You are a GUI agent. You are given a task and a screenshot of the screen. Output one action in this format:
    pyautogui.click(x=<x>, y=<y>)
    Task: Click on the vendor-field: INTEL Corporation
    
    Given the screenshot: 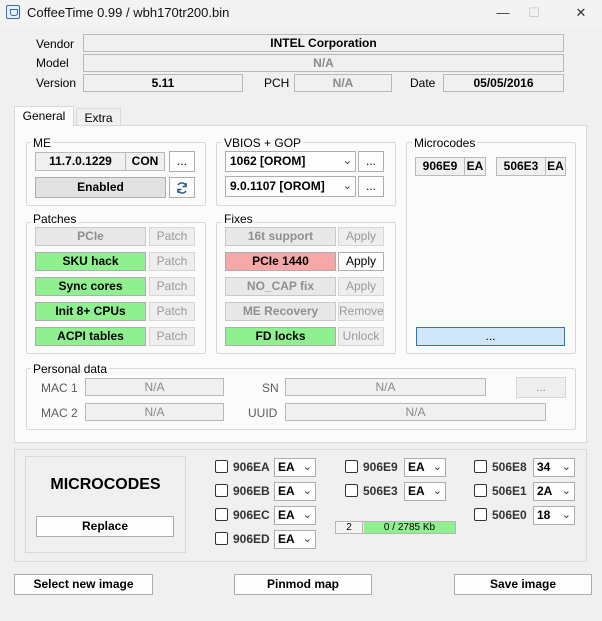 What is the action you would take?
    pyautogui.click(x=323, y=43)
    